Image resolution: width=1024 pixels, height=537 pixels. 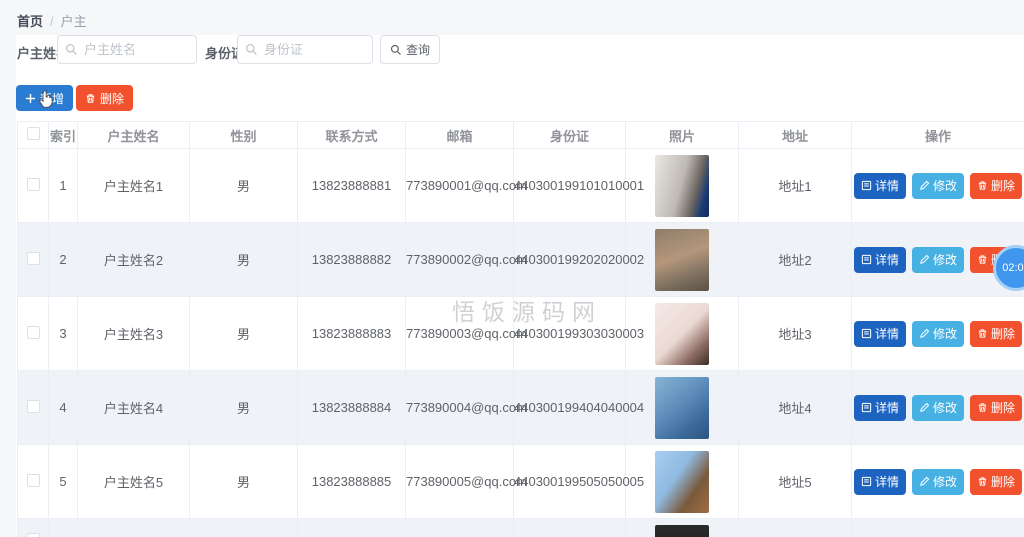 I want to click on col-operate: 操作, so click(x=937, y=135).